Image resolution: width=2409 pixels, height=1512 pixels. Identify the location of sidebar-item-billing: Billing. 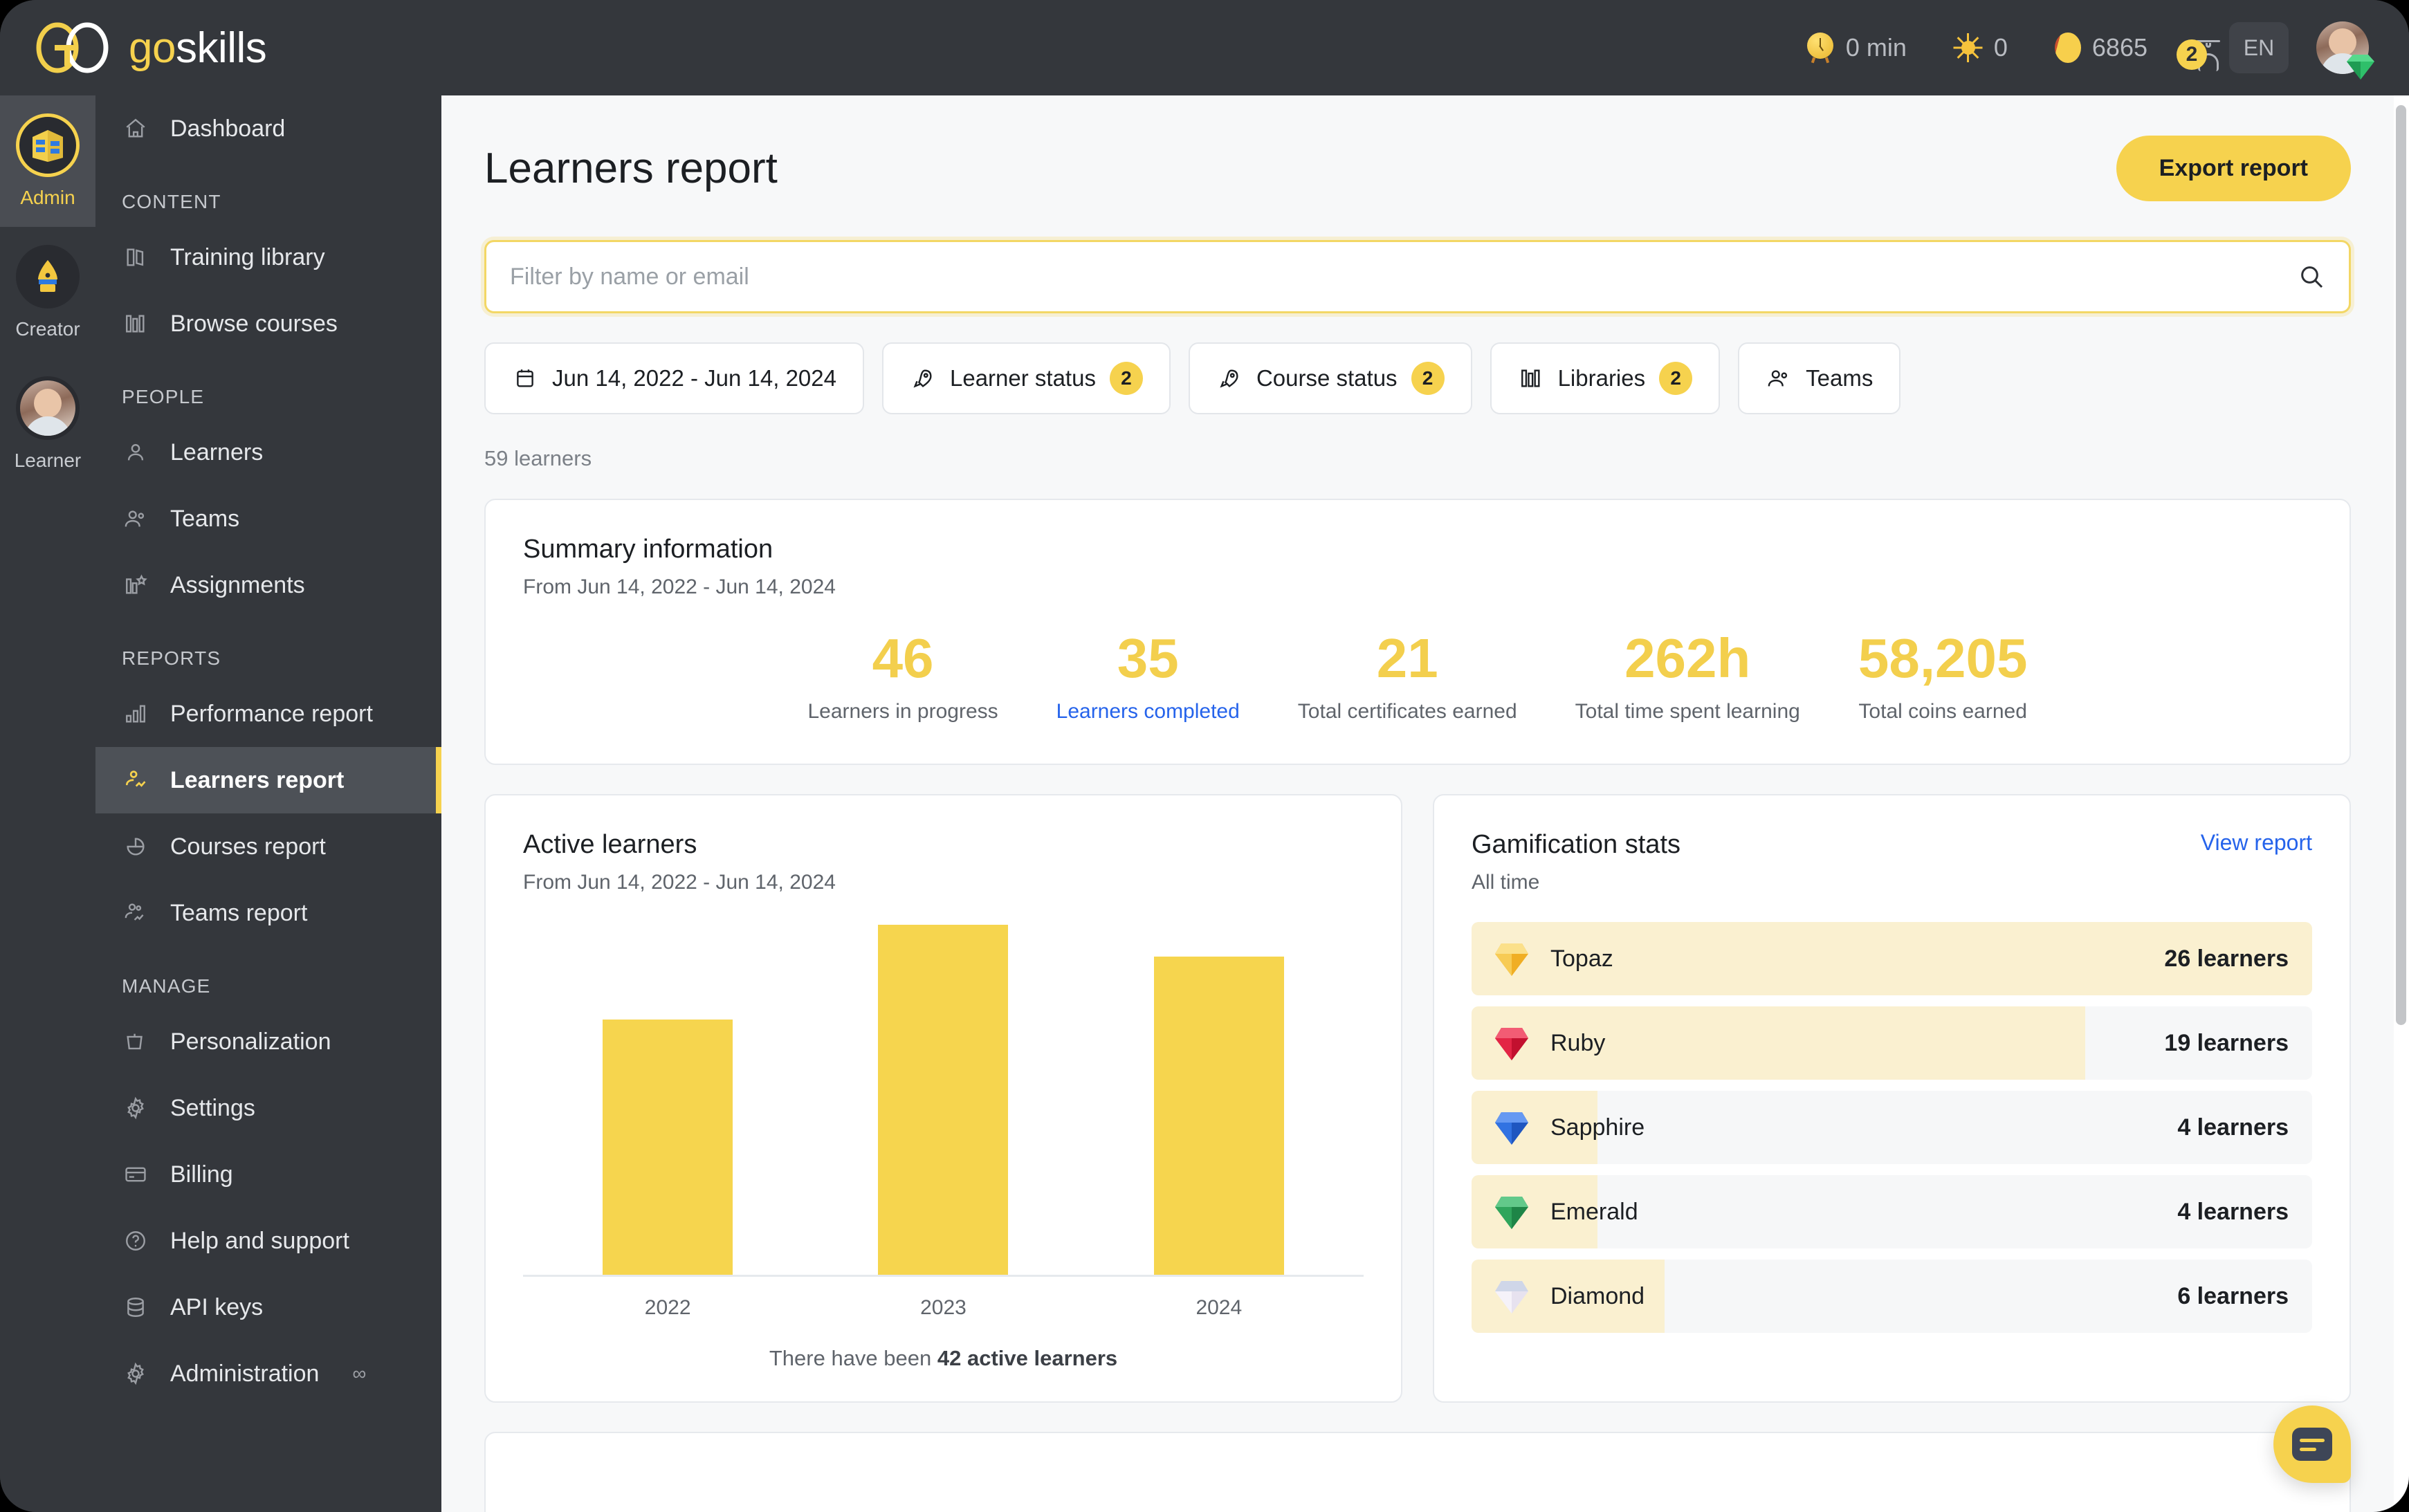
(268, 1174).